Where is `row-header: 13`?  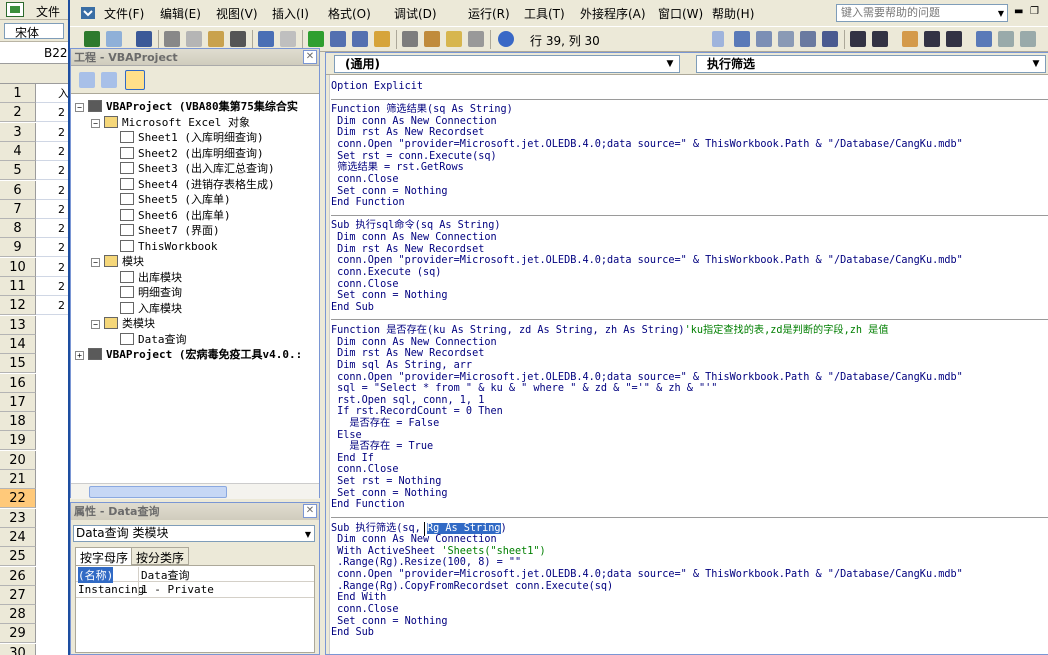
row-header: 13 is located at coordinates (18, 325).